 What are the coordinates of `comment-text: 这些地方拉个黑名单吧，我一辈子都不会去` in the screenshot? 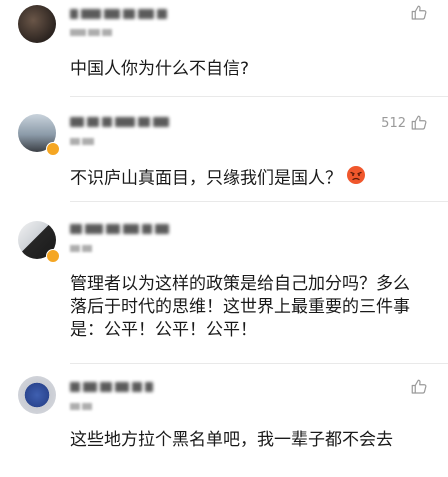 It's located at (231, 440).